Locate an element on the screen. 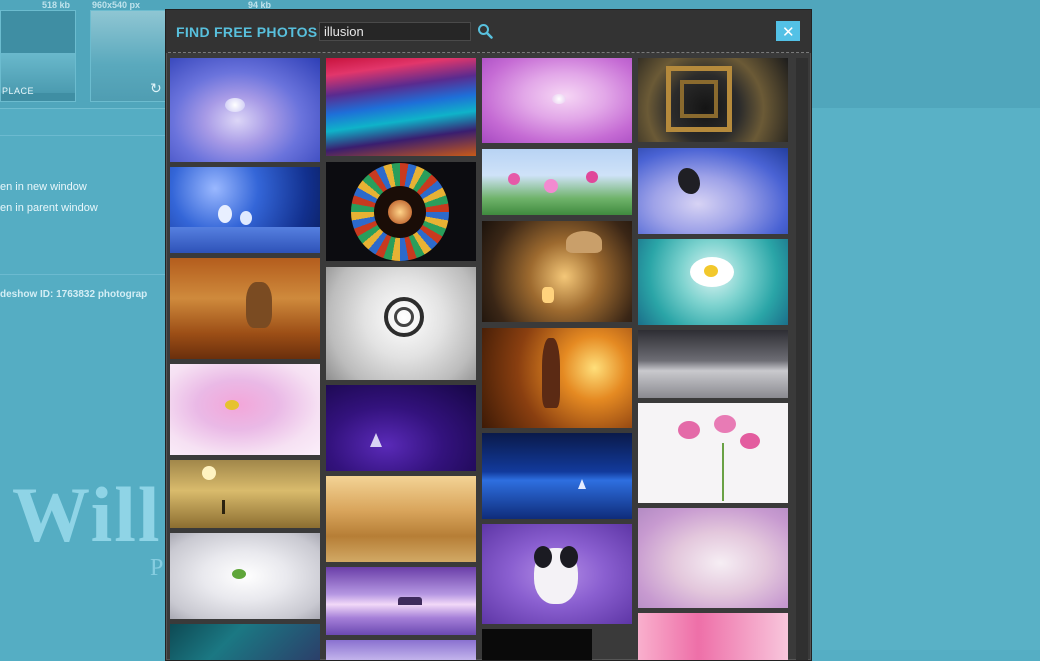 The height and width of the screenshot is (661, 1040). background-heading: Will is located at coordinates (87, 514).